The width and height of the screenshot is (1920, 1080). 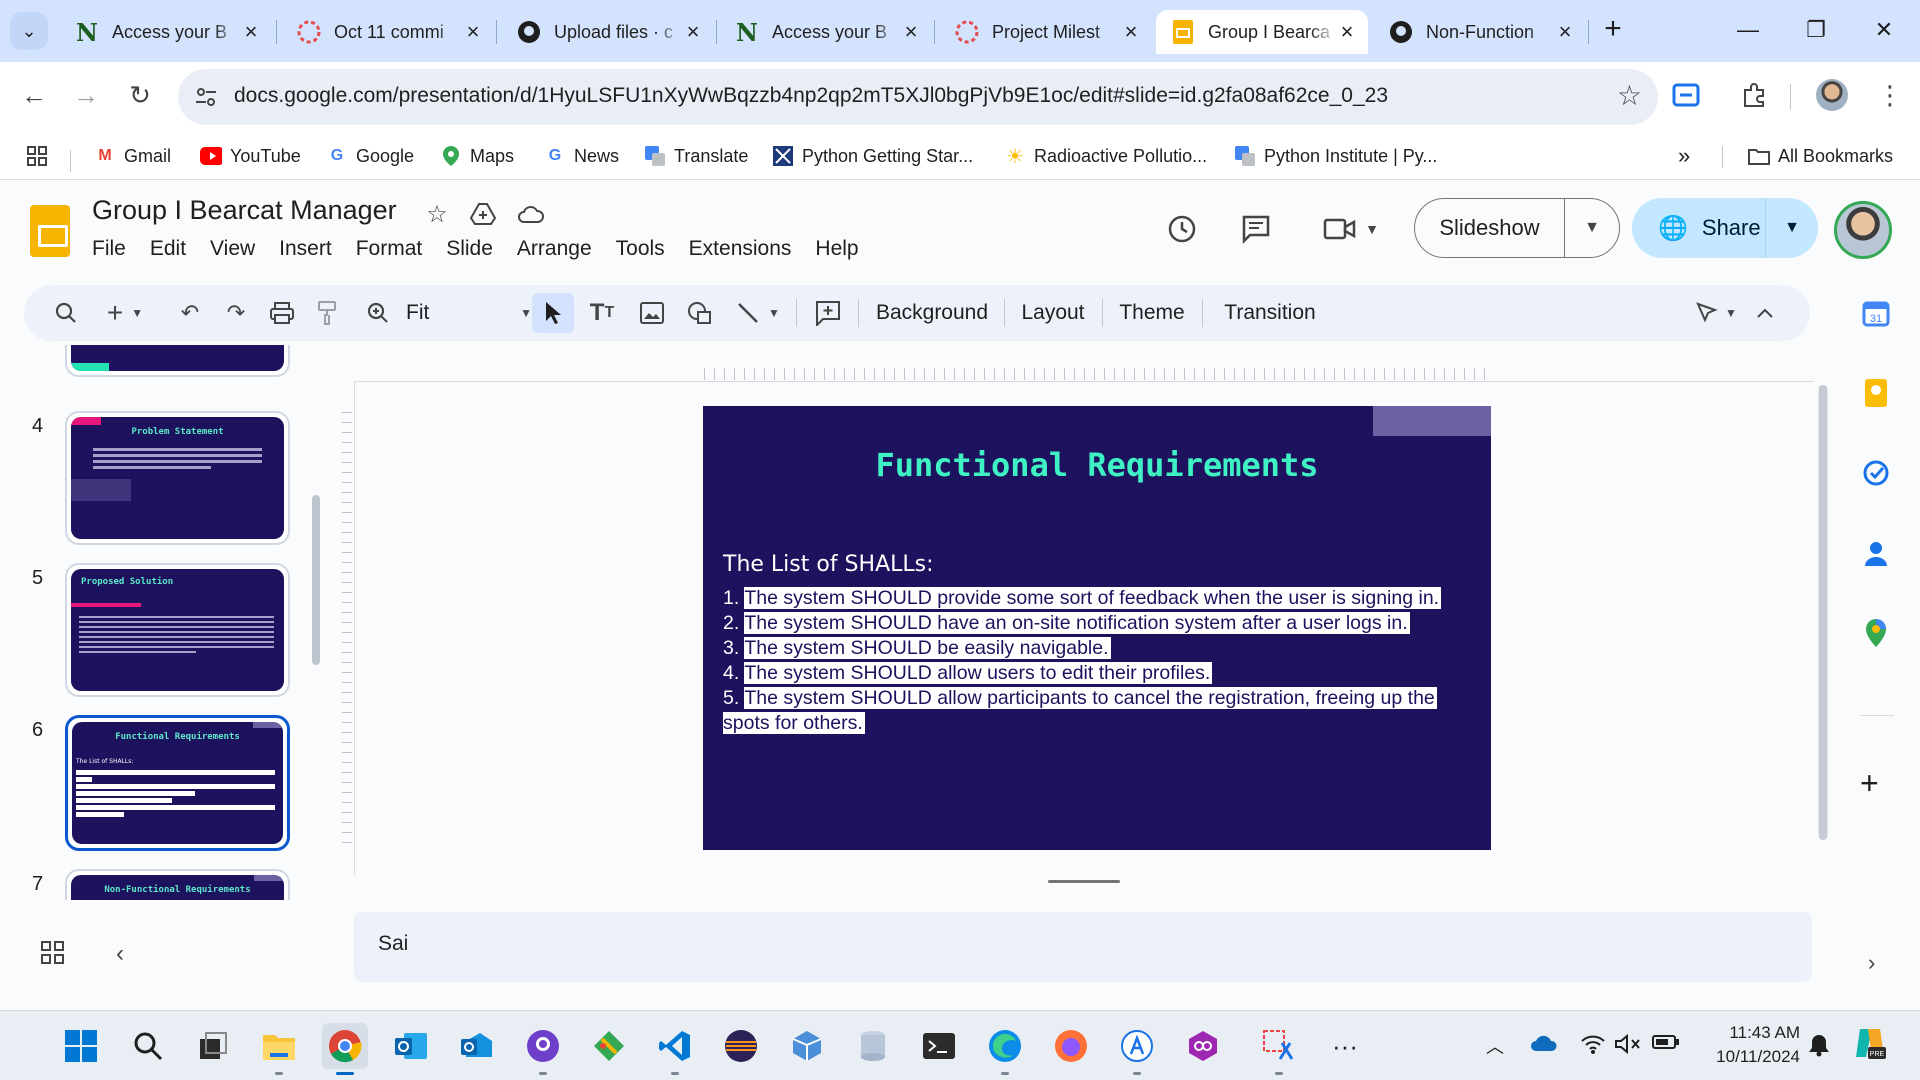 What do you see at coordinates (1832, 95) in the screenshot?
I see `profile-avatar` at bounding box center [1832, 95].